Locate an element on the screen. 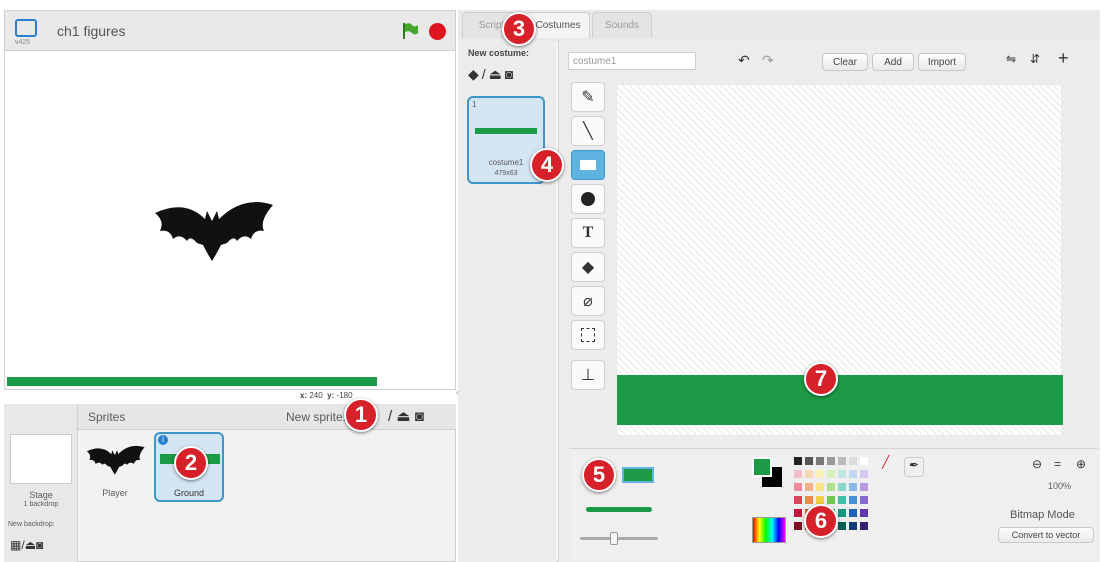  brush-tool: ✎ is located at coordinates (588, 97).